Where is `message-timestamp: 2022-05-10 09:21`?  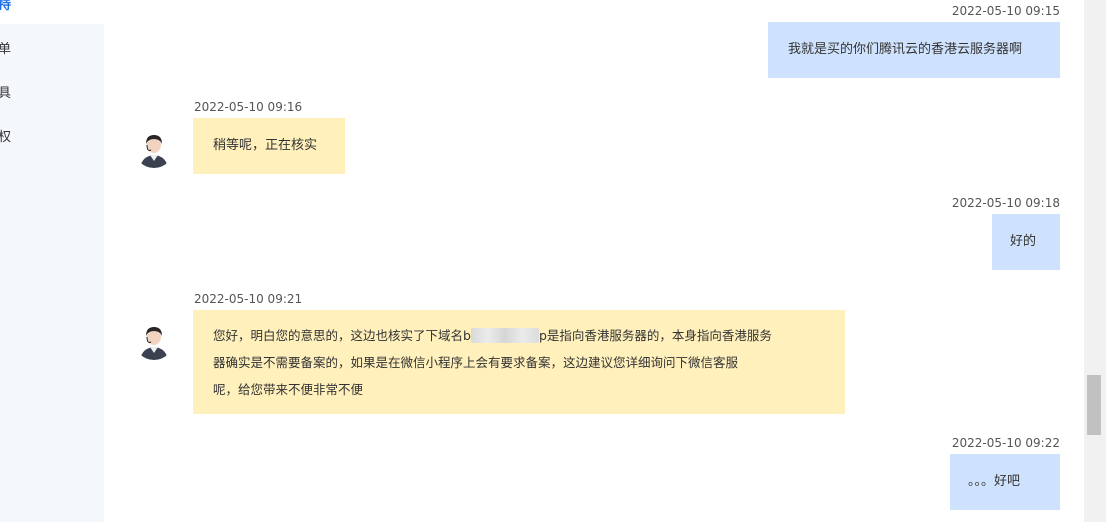
message-timestamp: 2022-05-10 09:21 is located at coordinates (248, 299).